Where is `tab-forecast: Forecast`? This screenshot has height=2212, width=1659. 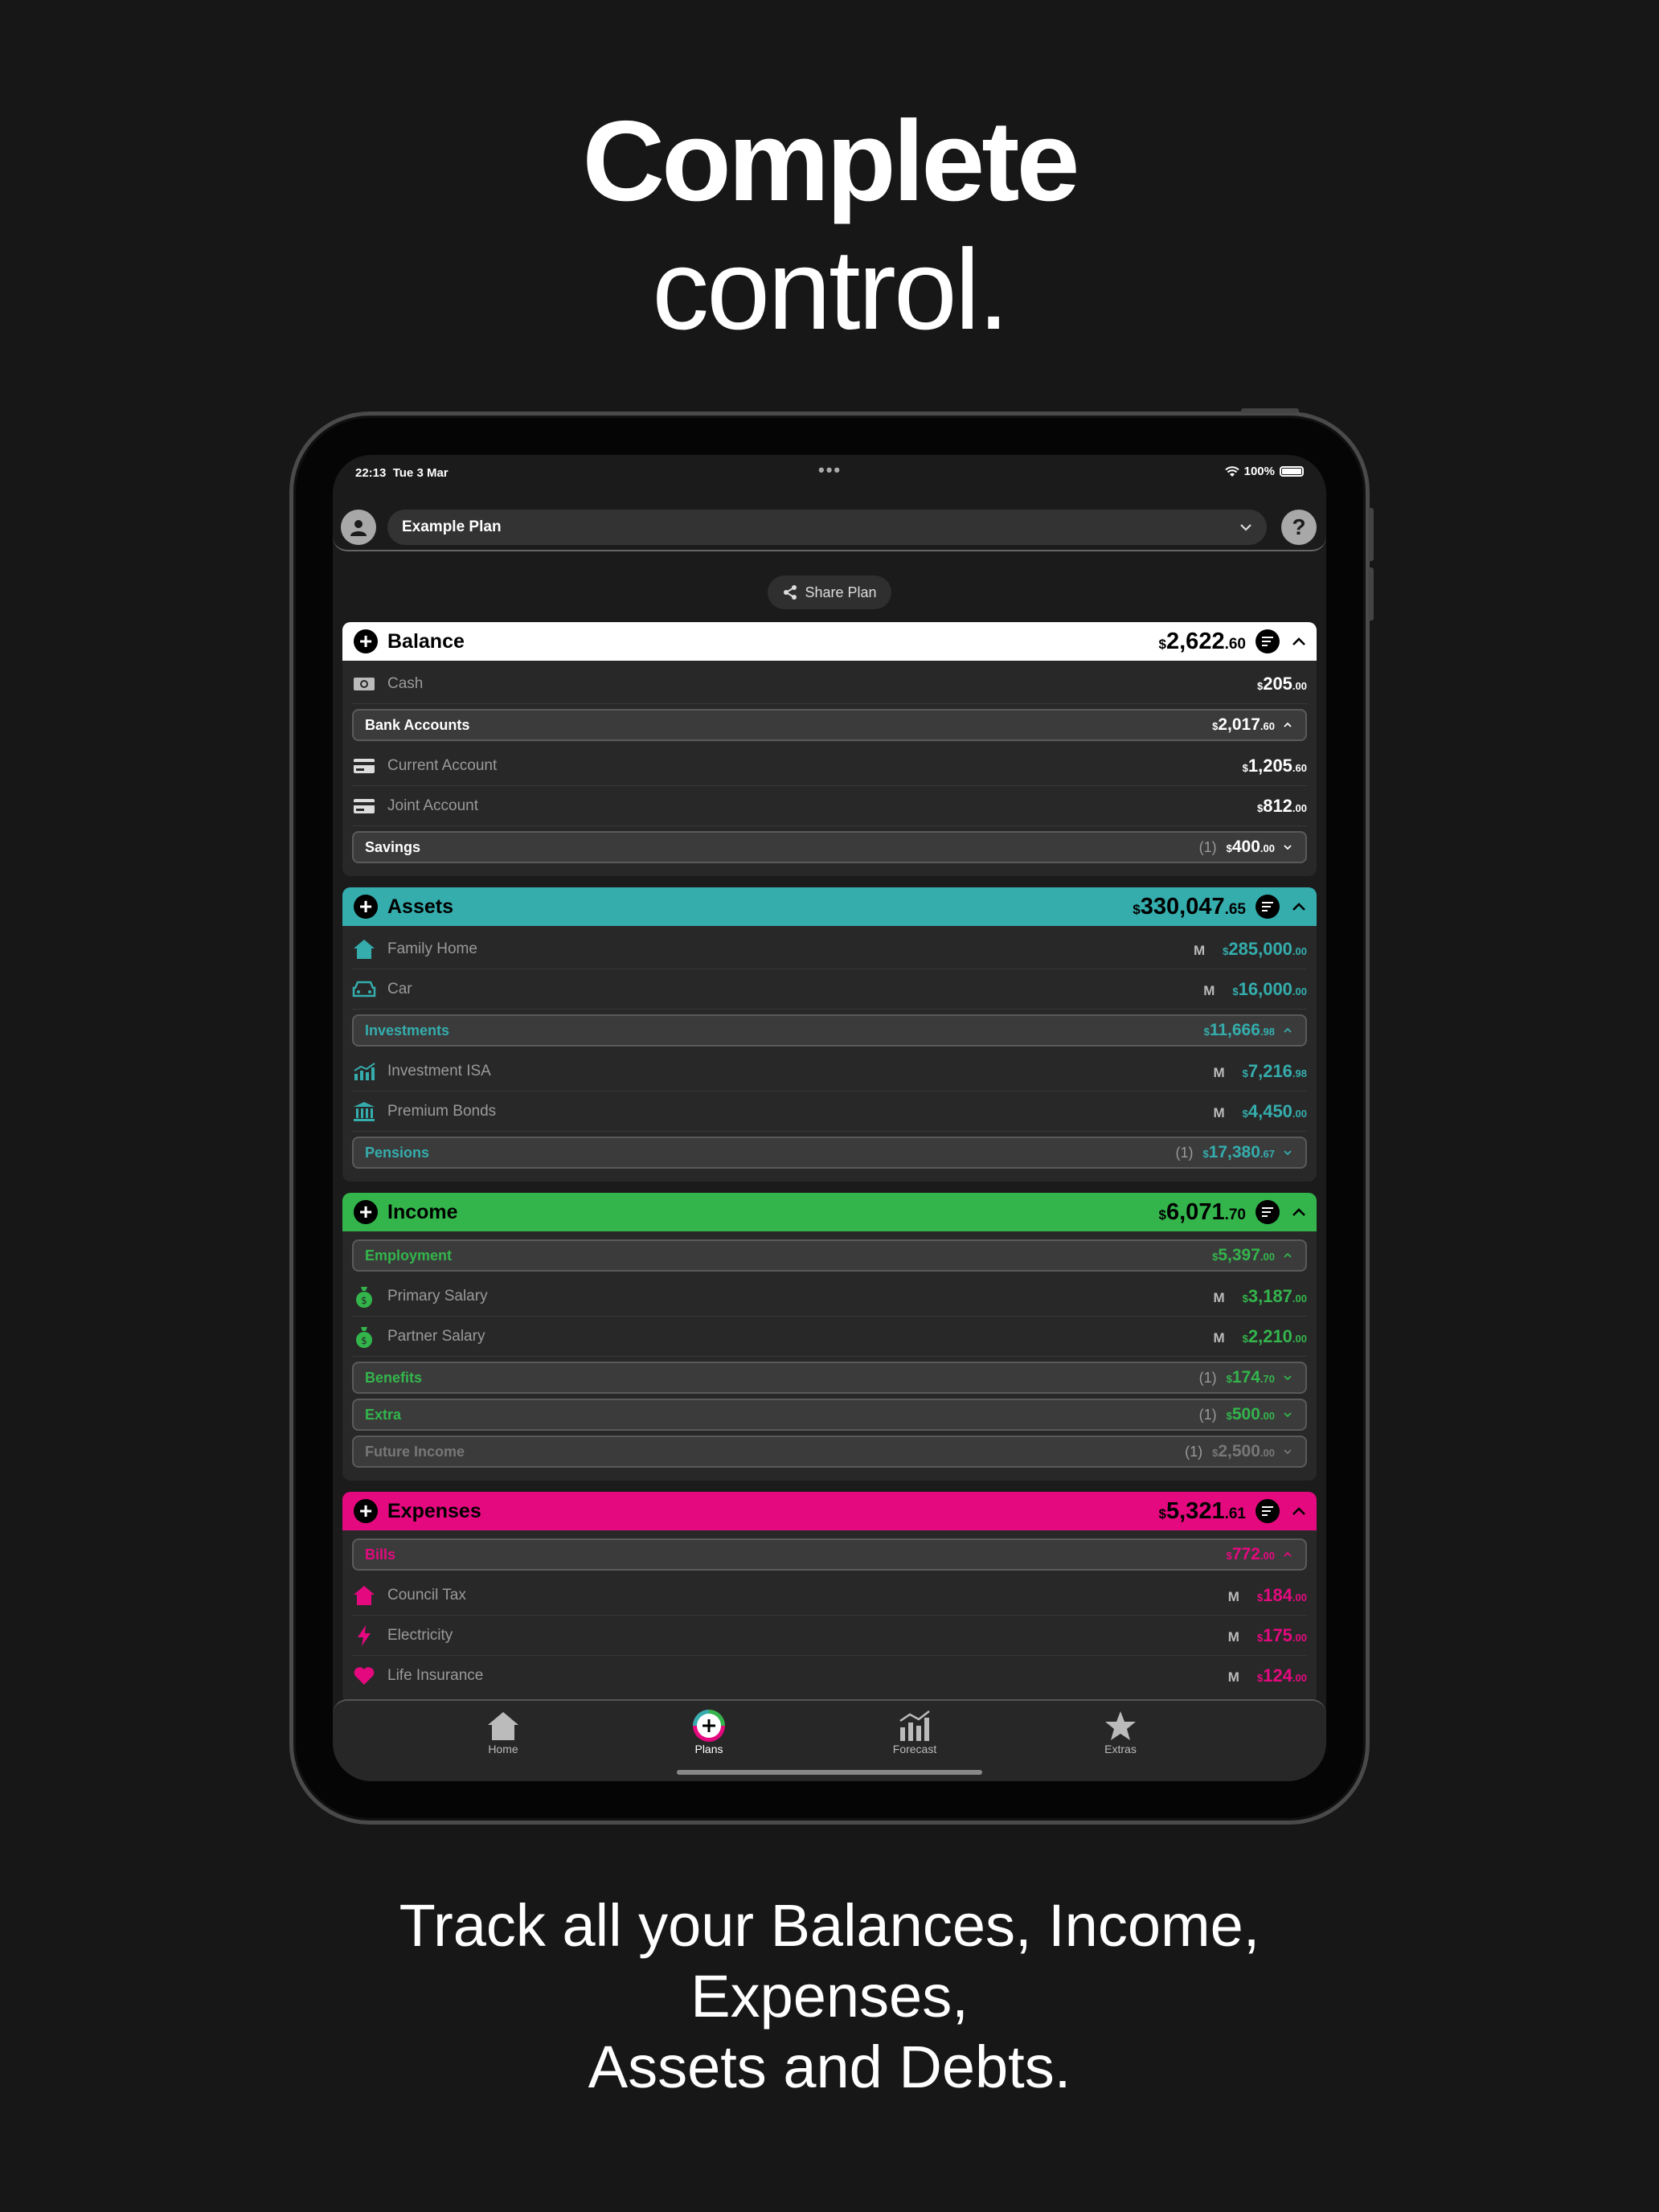 tab-forecast: Forecast is located at coordinates (914, 1732).